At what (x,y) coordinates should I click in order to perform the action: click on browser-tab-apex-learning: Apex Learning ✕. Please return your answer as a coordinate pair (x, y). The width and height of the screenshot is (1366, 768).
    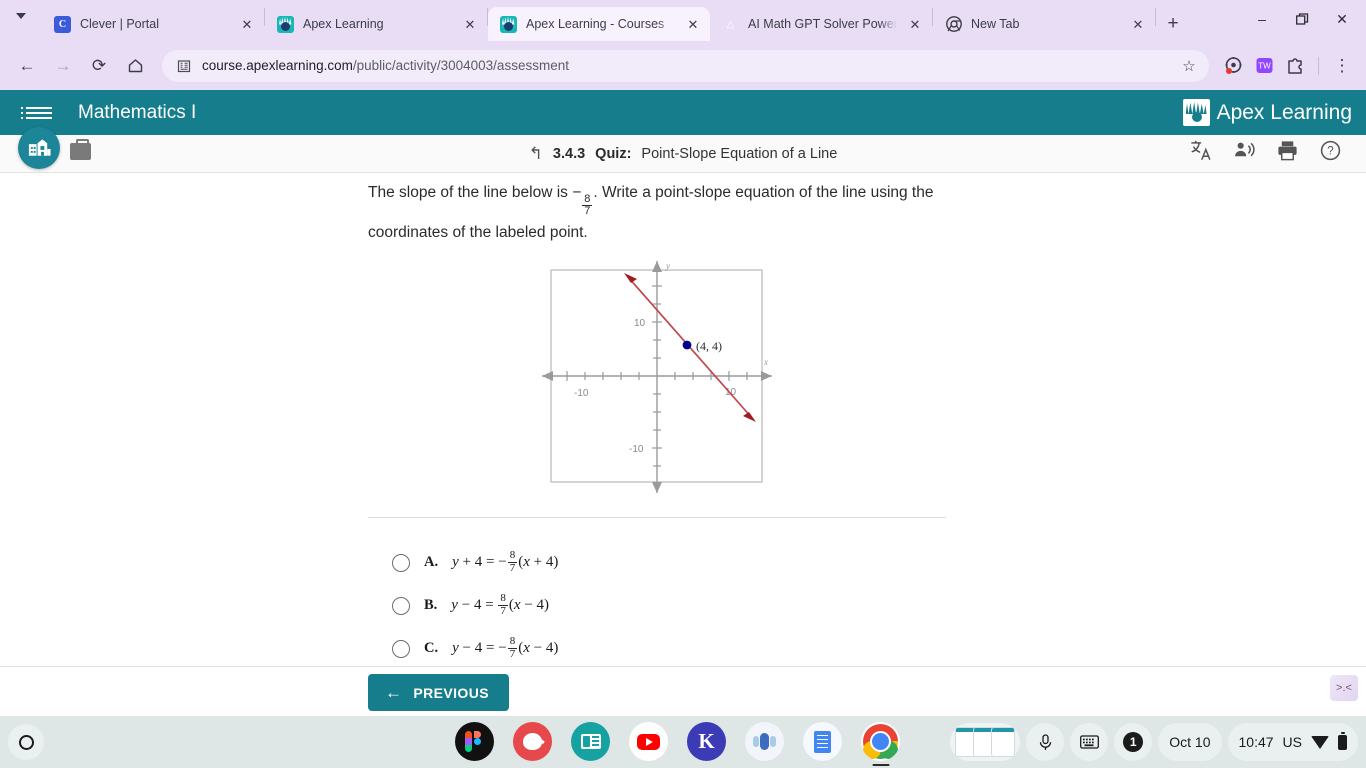
    Looking at the image, I should click on (376, 24).